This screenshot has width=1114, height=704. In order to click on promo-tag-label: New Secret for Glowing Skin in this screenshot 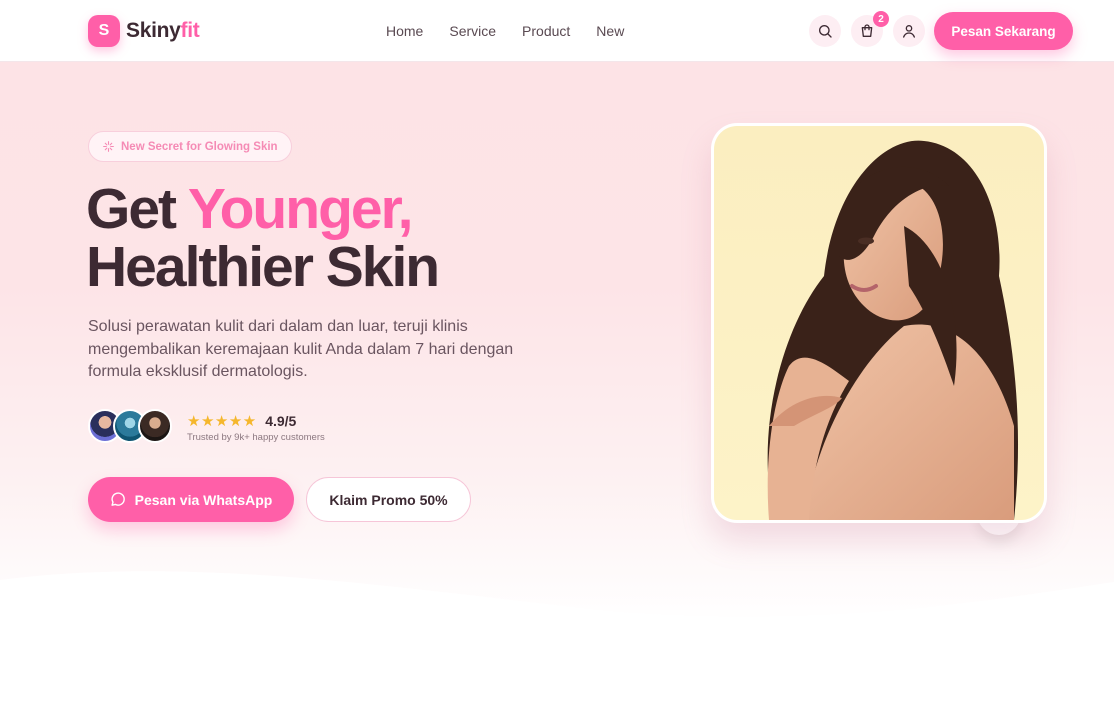, I will do `click(199, 146)`.